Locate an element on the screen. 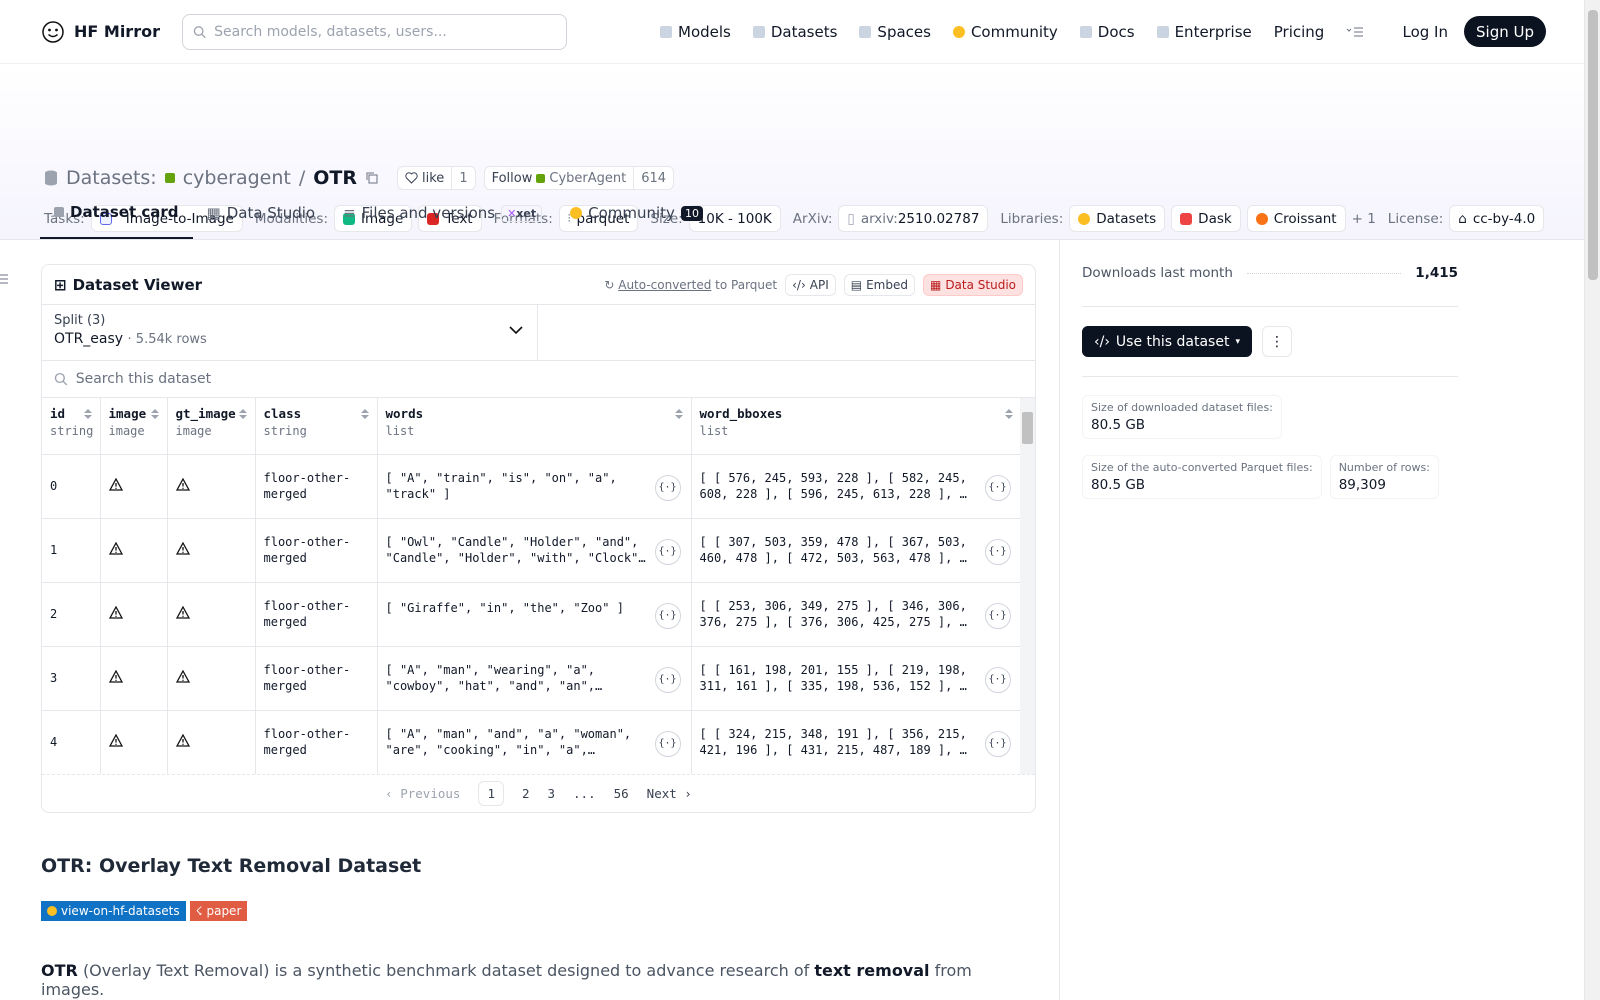 The height and width of the screenshot is (1000, 1600). data-studio-button: ▦ Data Studio is located at coordinates (972, 284).